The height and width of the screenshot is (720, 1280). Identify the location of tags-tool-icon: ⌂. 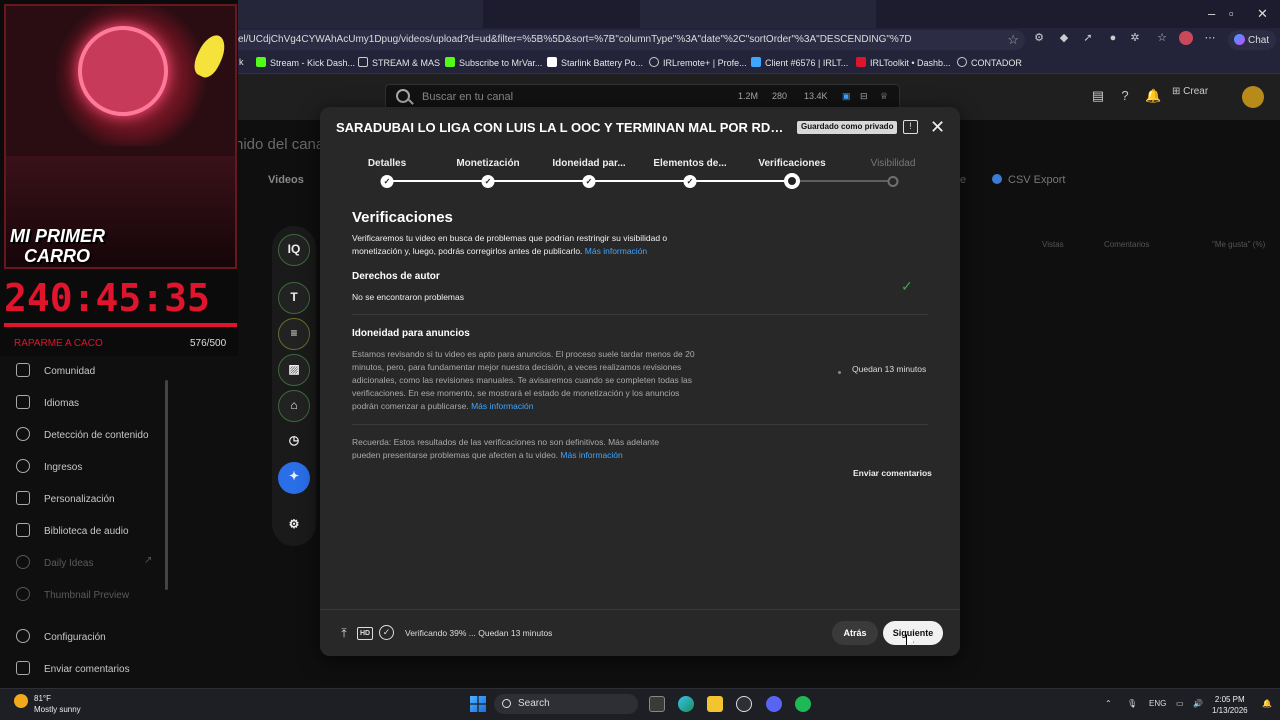
(294, 406).